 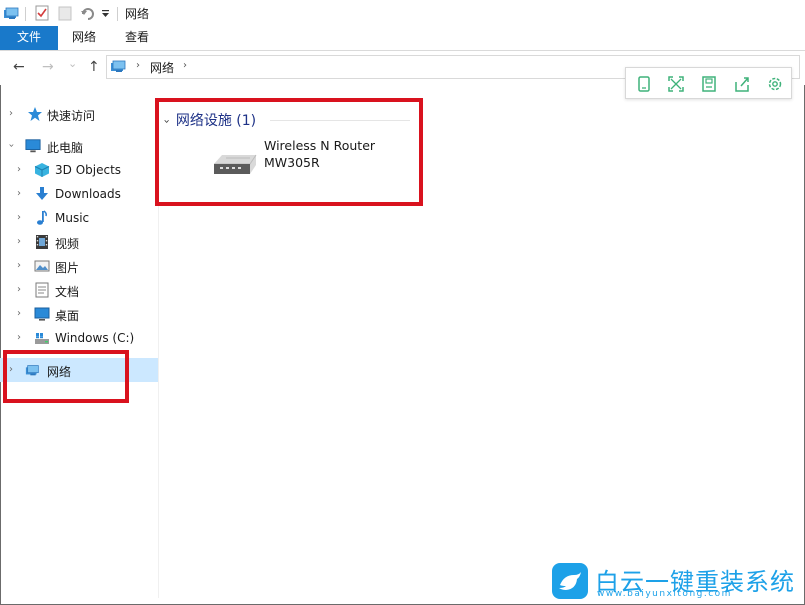 I want to click on star-icon, so click(x=35, y=114).